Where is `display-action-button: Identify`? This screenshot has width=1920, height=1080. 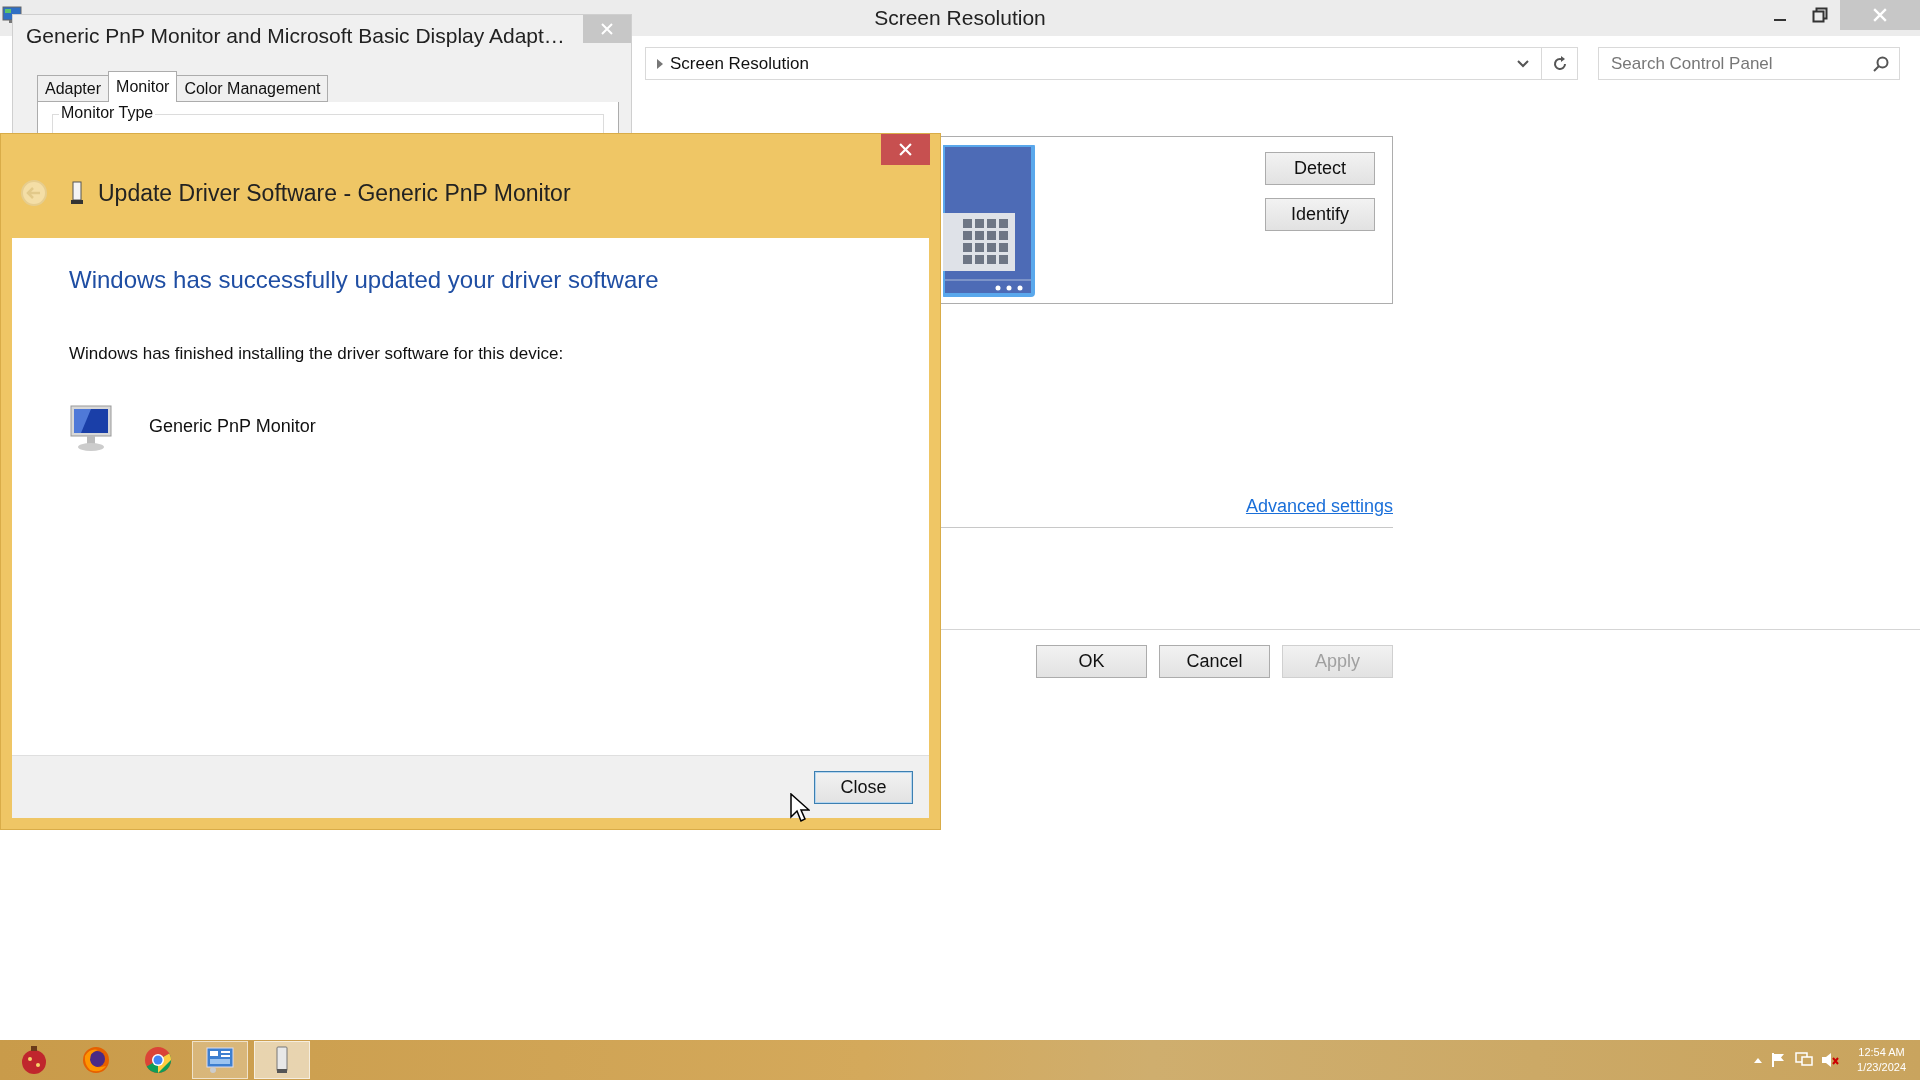 display-action-button: Identify is located at coordinates (1320, 214).